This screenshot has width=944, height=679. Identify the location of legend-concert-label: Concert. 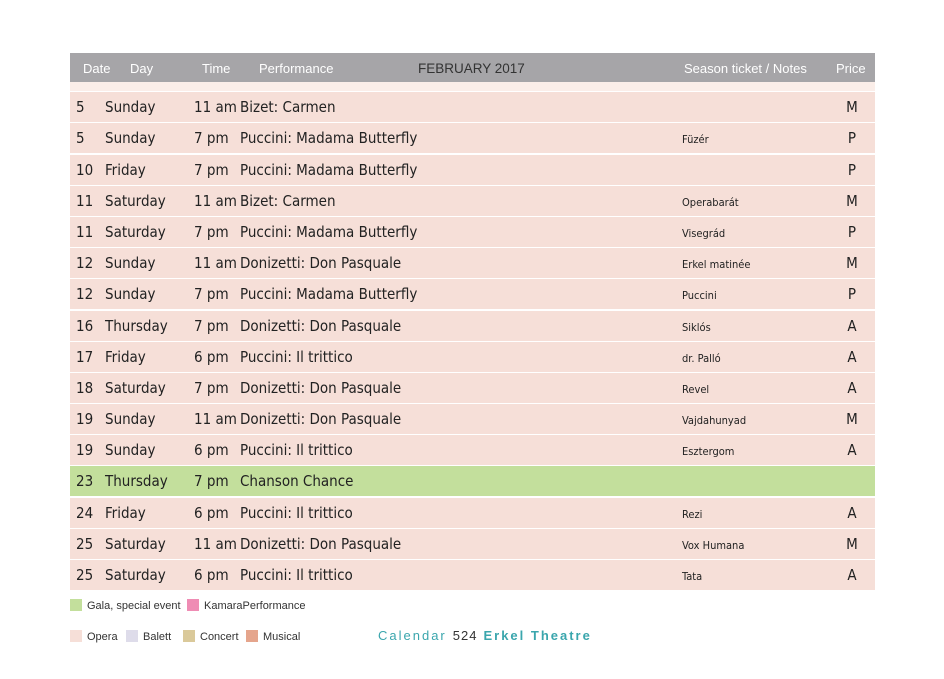
(219, 637).